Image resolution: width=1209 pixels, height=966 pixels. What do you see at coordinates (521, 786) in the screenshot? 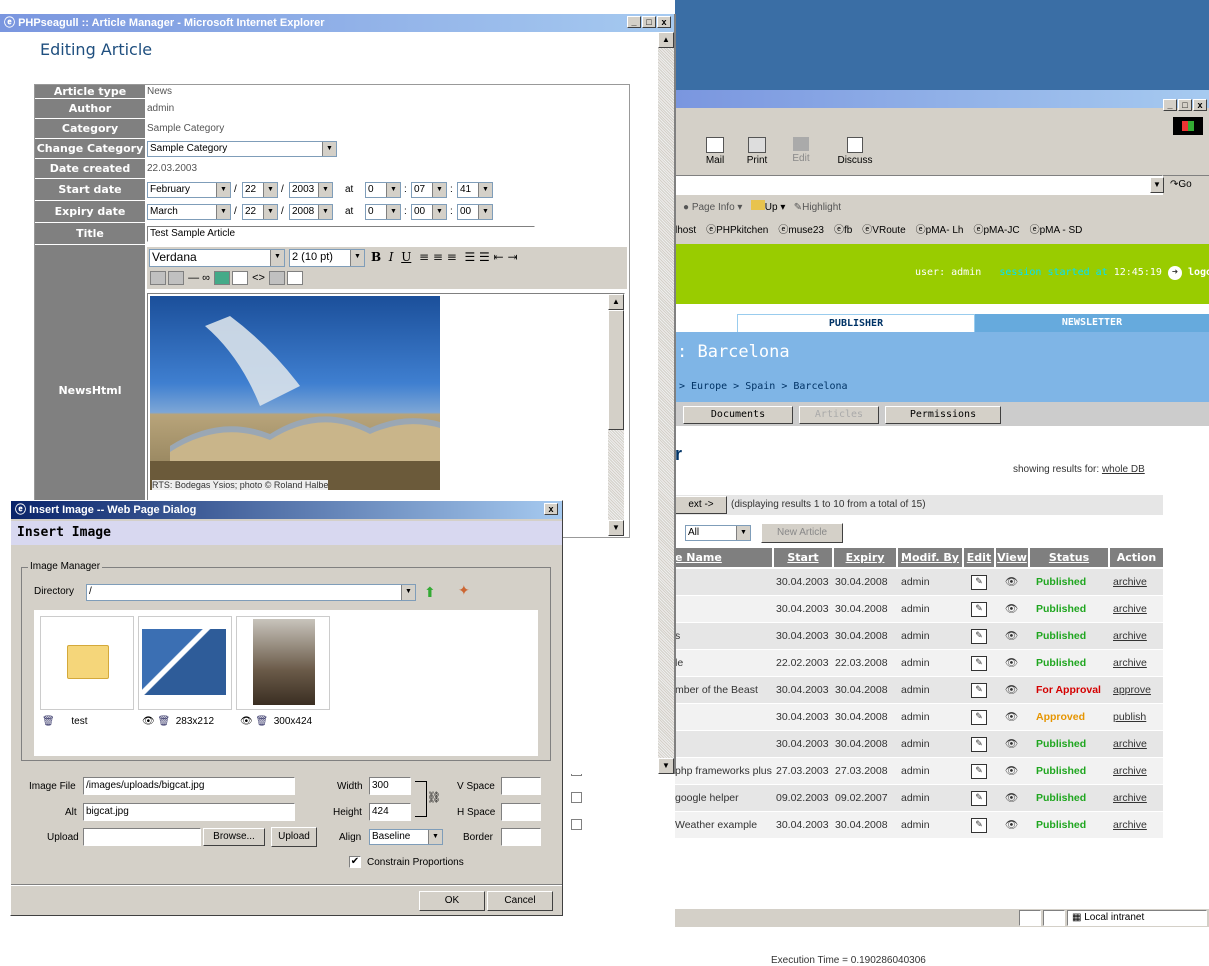
I see `vspace-input` at bounding box center [521, 786].